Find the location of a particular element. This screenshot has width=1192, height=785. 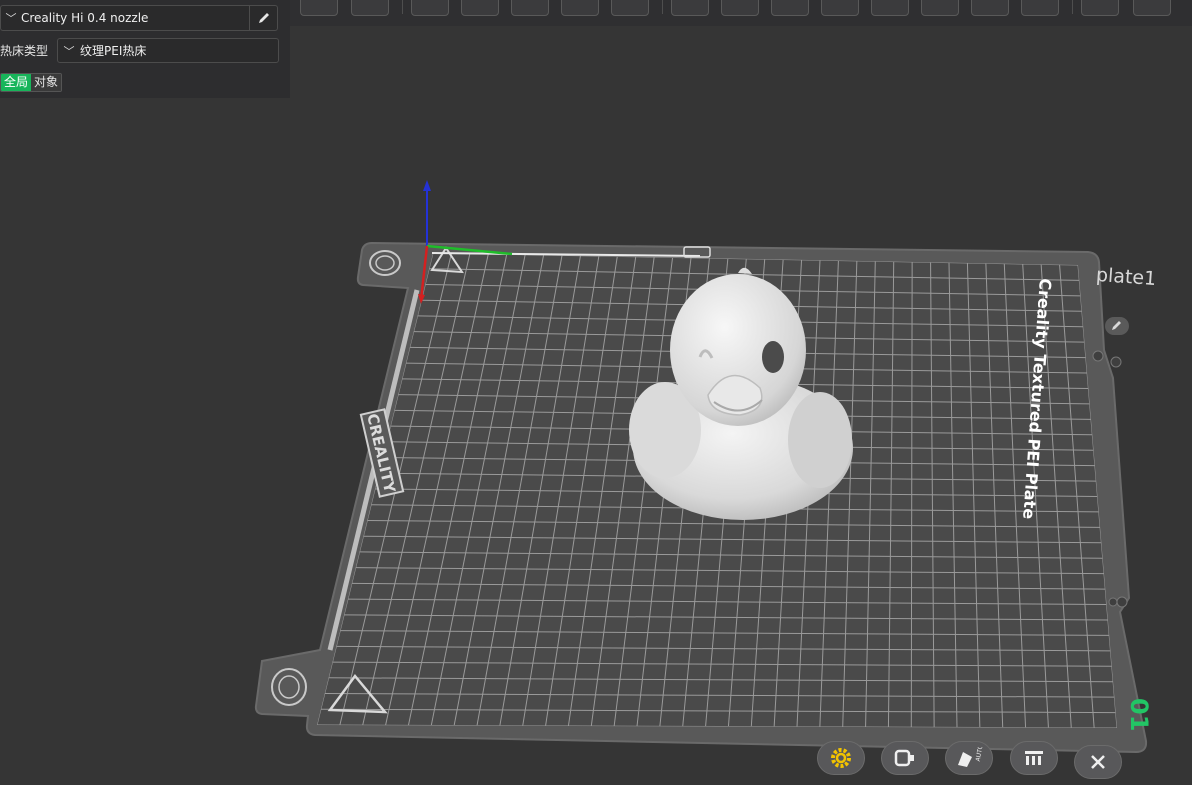

edit-printer-button is located at coordinates (263, 18).